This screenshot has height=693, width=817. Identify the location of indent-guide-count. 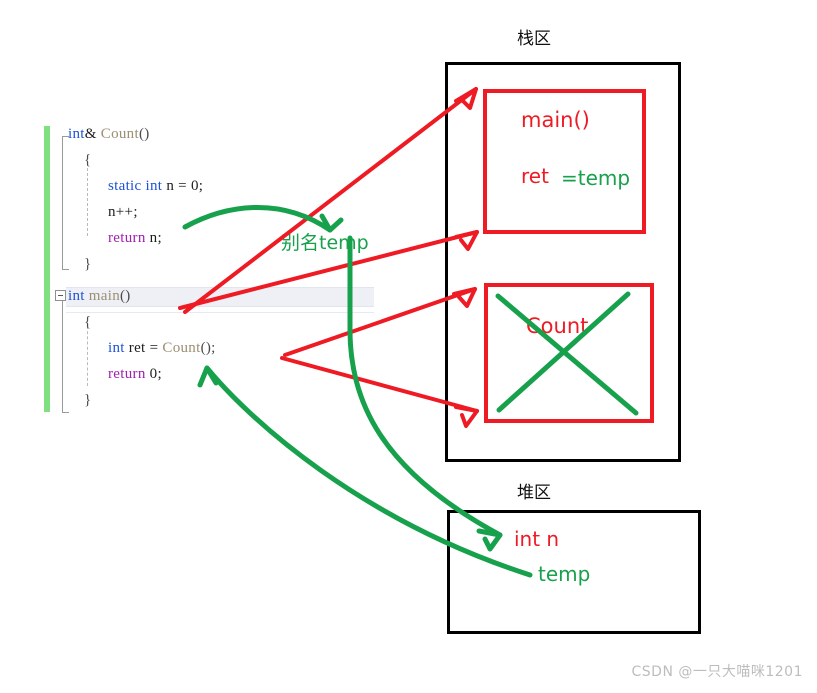
(87, 202).